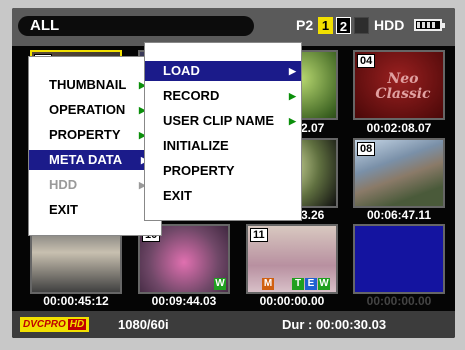  Describe the element at coordinates (191, 95) in the screenshot. I see `menu-item-label: RECORD` at that location.